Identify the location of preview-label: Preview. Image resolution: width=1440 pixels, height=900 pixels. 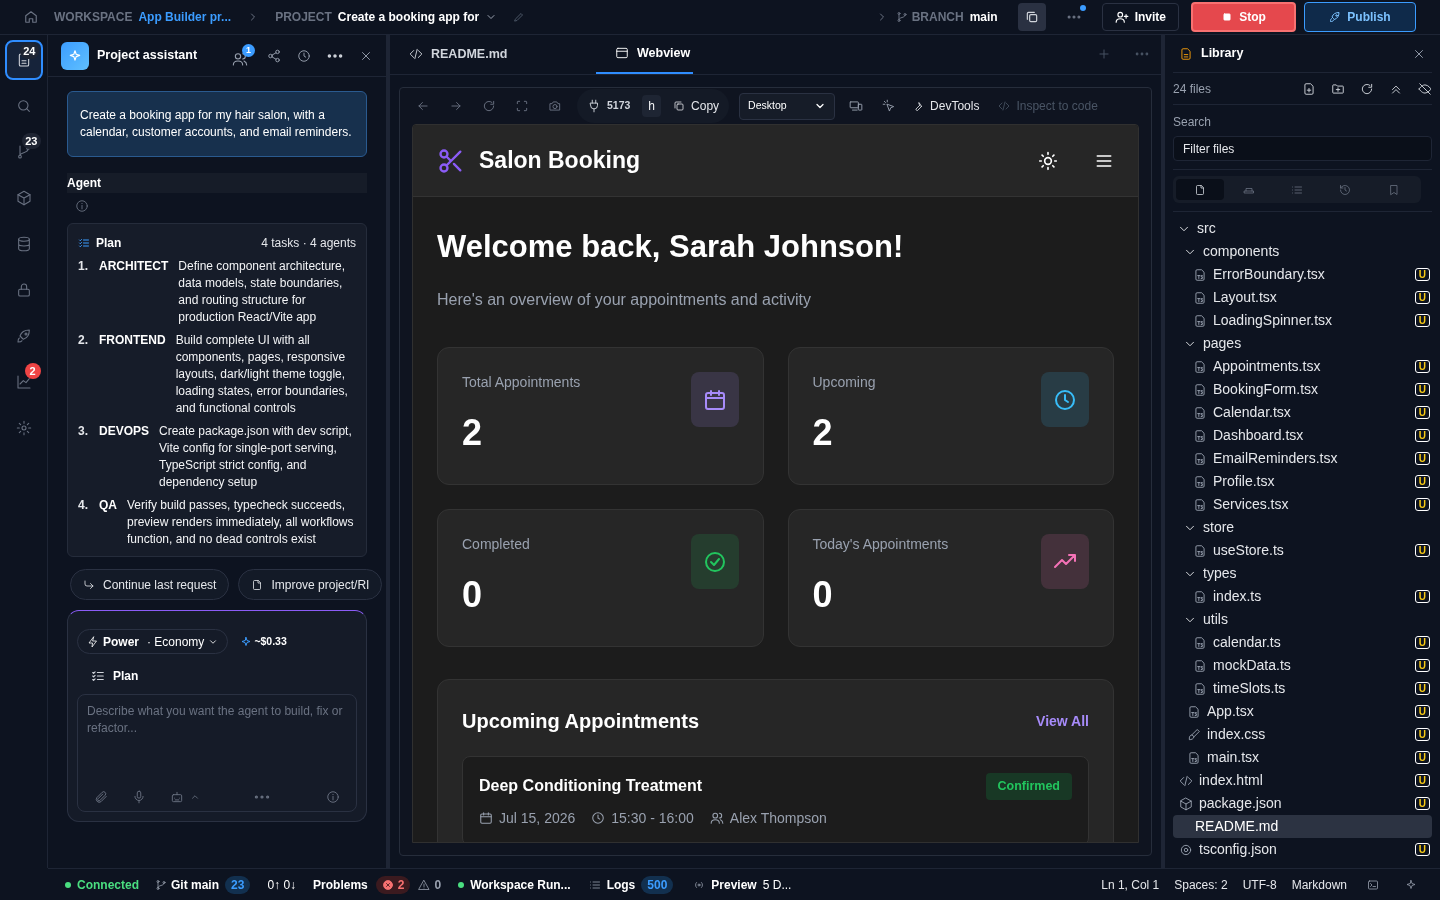
(734, 884).